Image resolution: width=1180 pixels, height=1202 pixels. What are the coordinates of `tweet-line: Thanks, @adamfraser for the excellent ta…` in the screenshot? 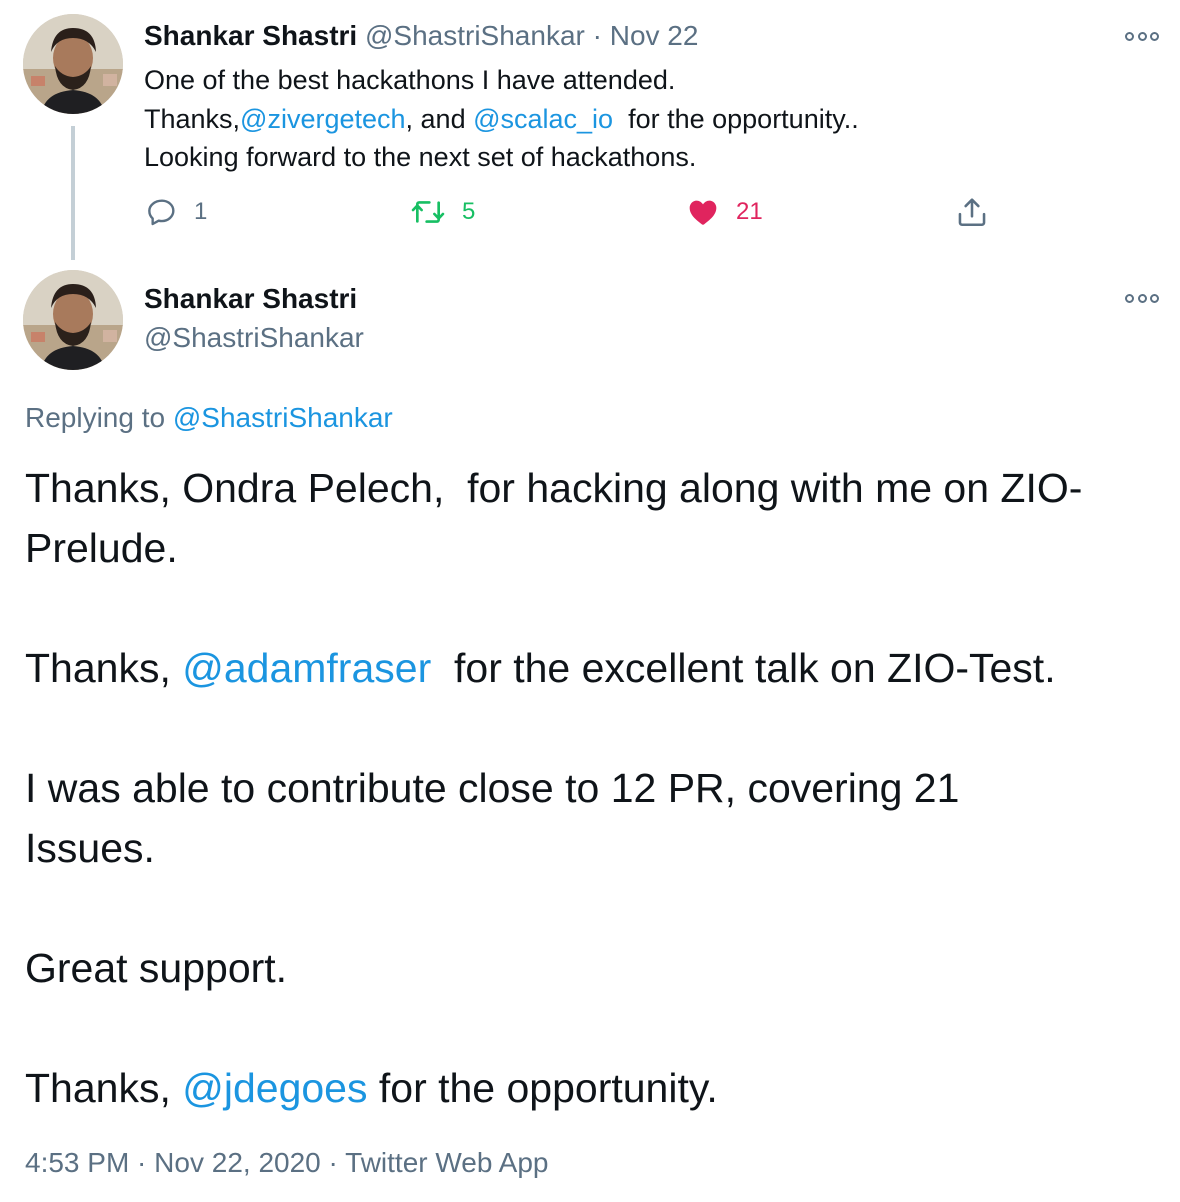 It's located at (595, 668).